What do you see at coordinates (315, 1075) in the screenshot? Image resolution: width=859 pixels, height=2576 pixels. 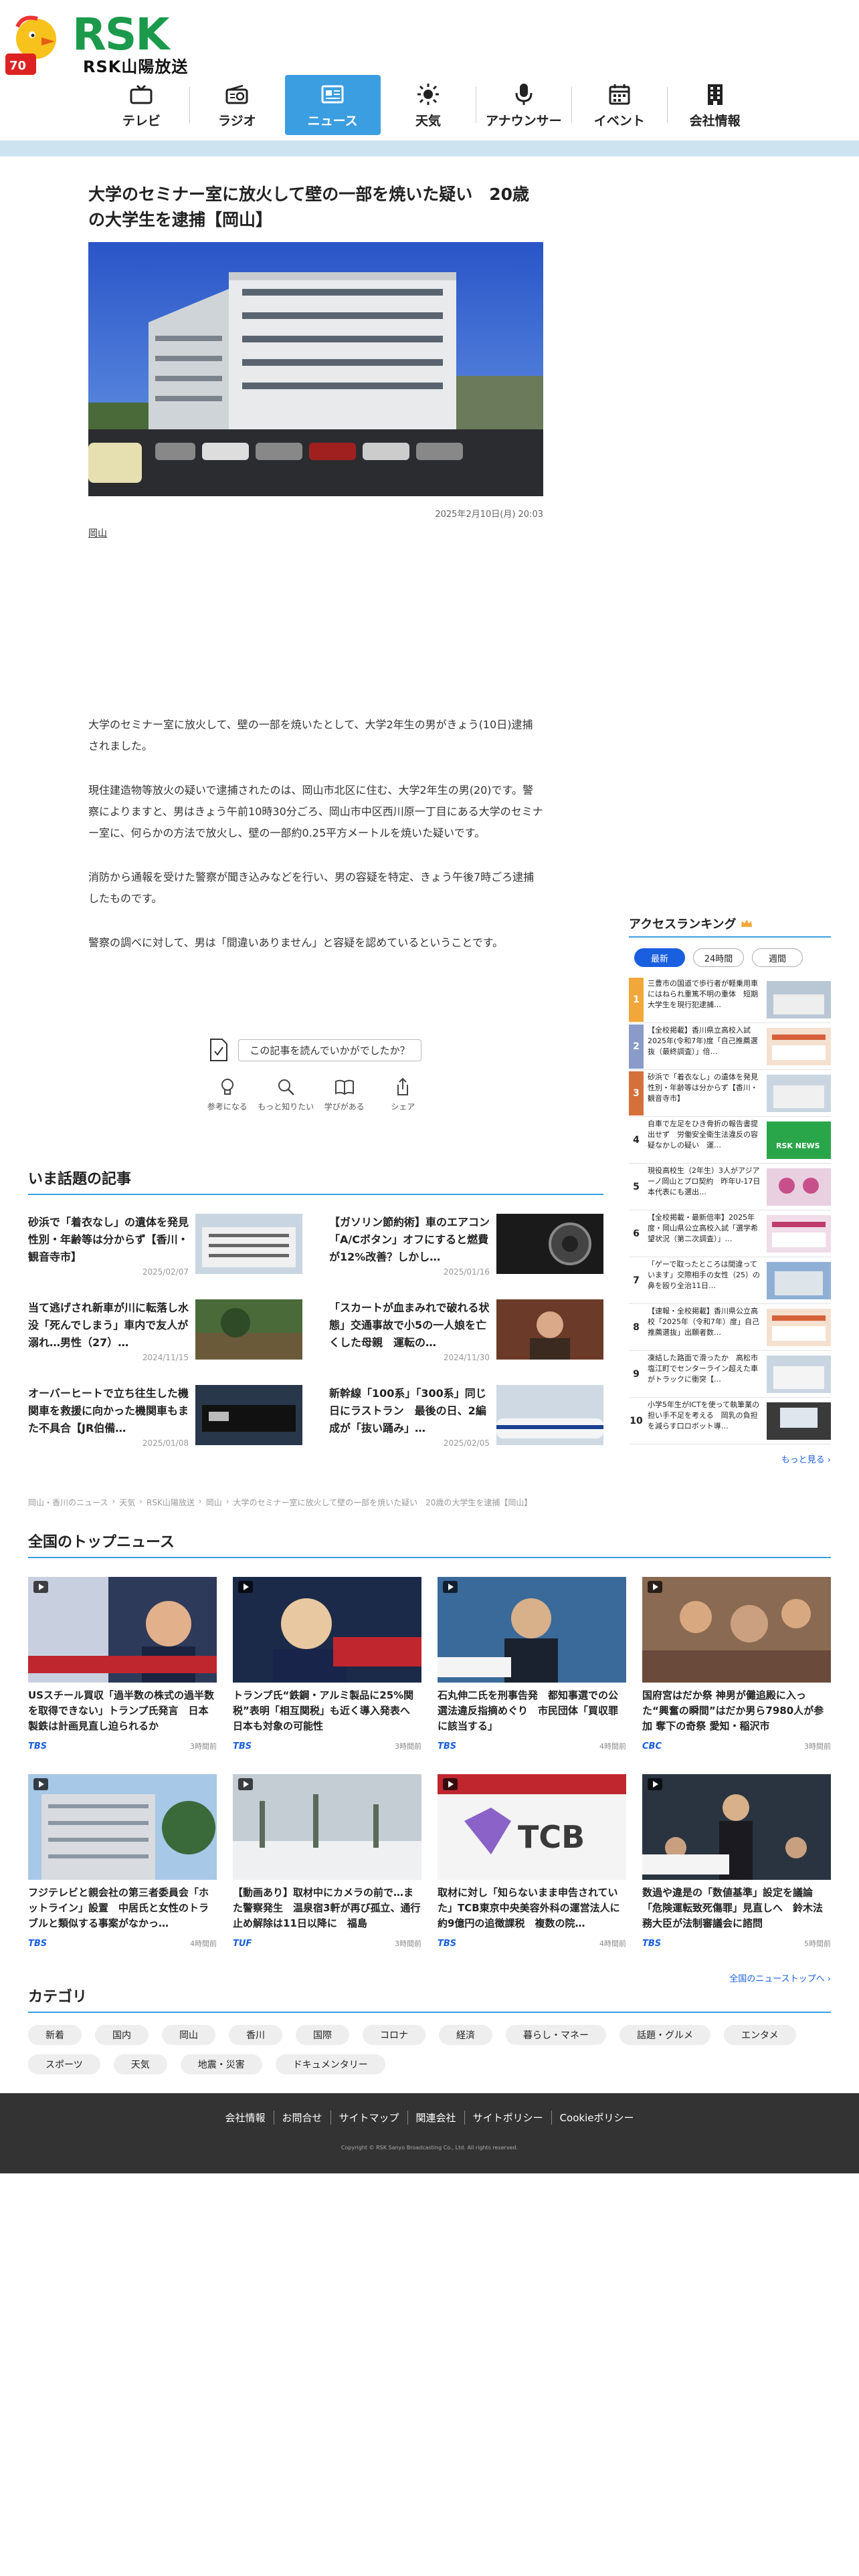 I see `article-feedback: この記事を読んでいかがでしたか？ 参考になる もっと知りたい 学びがある シェア` at bounding box center [315, 1075].